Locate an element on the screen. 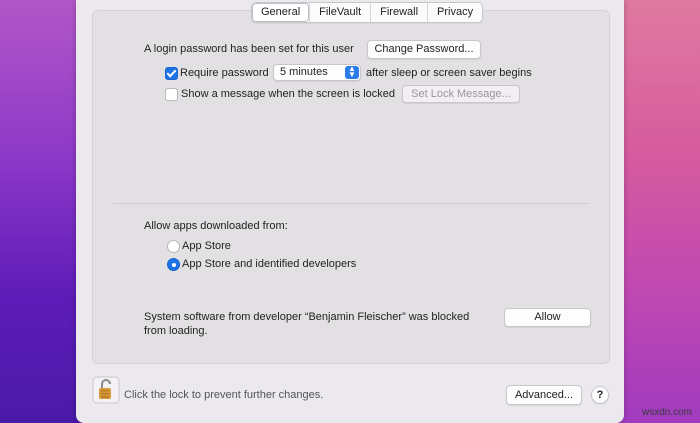 Image resolution: width=700 pixels, height=423 pixels. tab-bar: General FileVault Firewall Privacy is located at coordinates (367, 12).